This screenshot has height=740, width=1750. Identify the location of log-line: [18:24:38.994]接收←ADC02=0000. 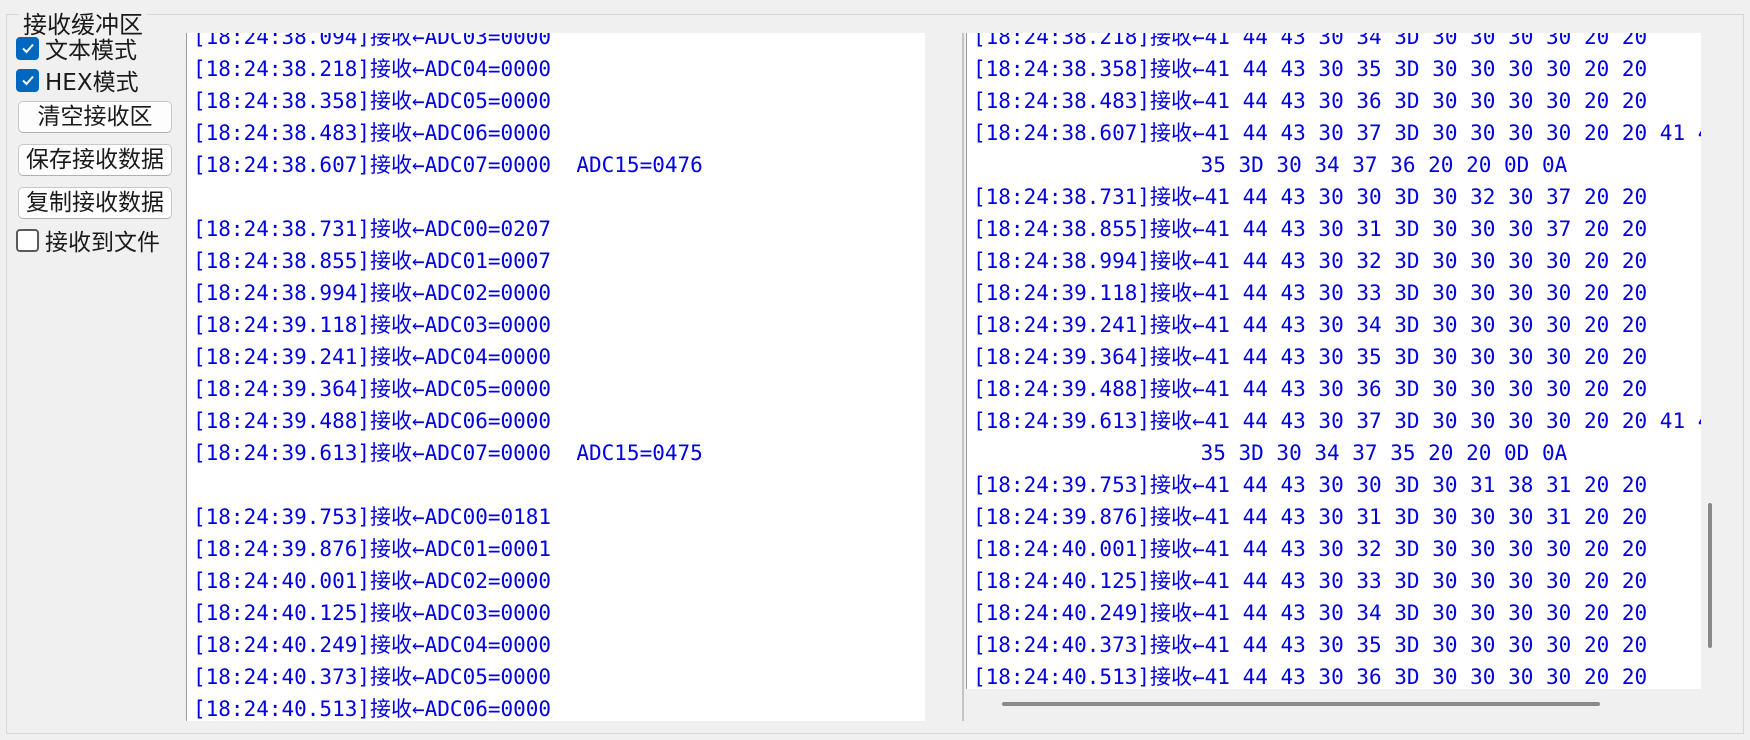
(372, 293).